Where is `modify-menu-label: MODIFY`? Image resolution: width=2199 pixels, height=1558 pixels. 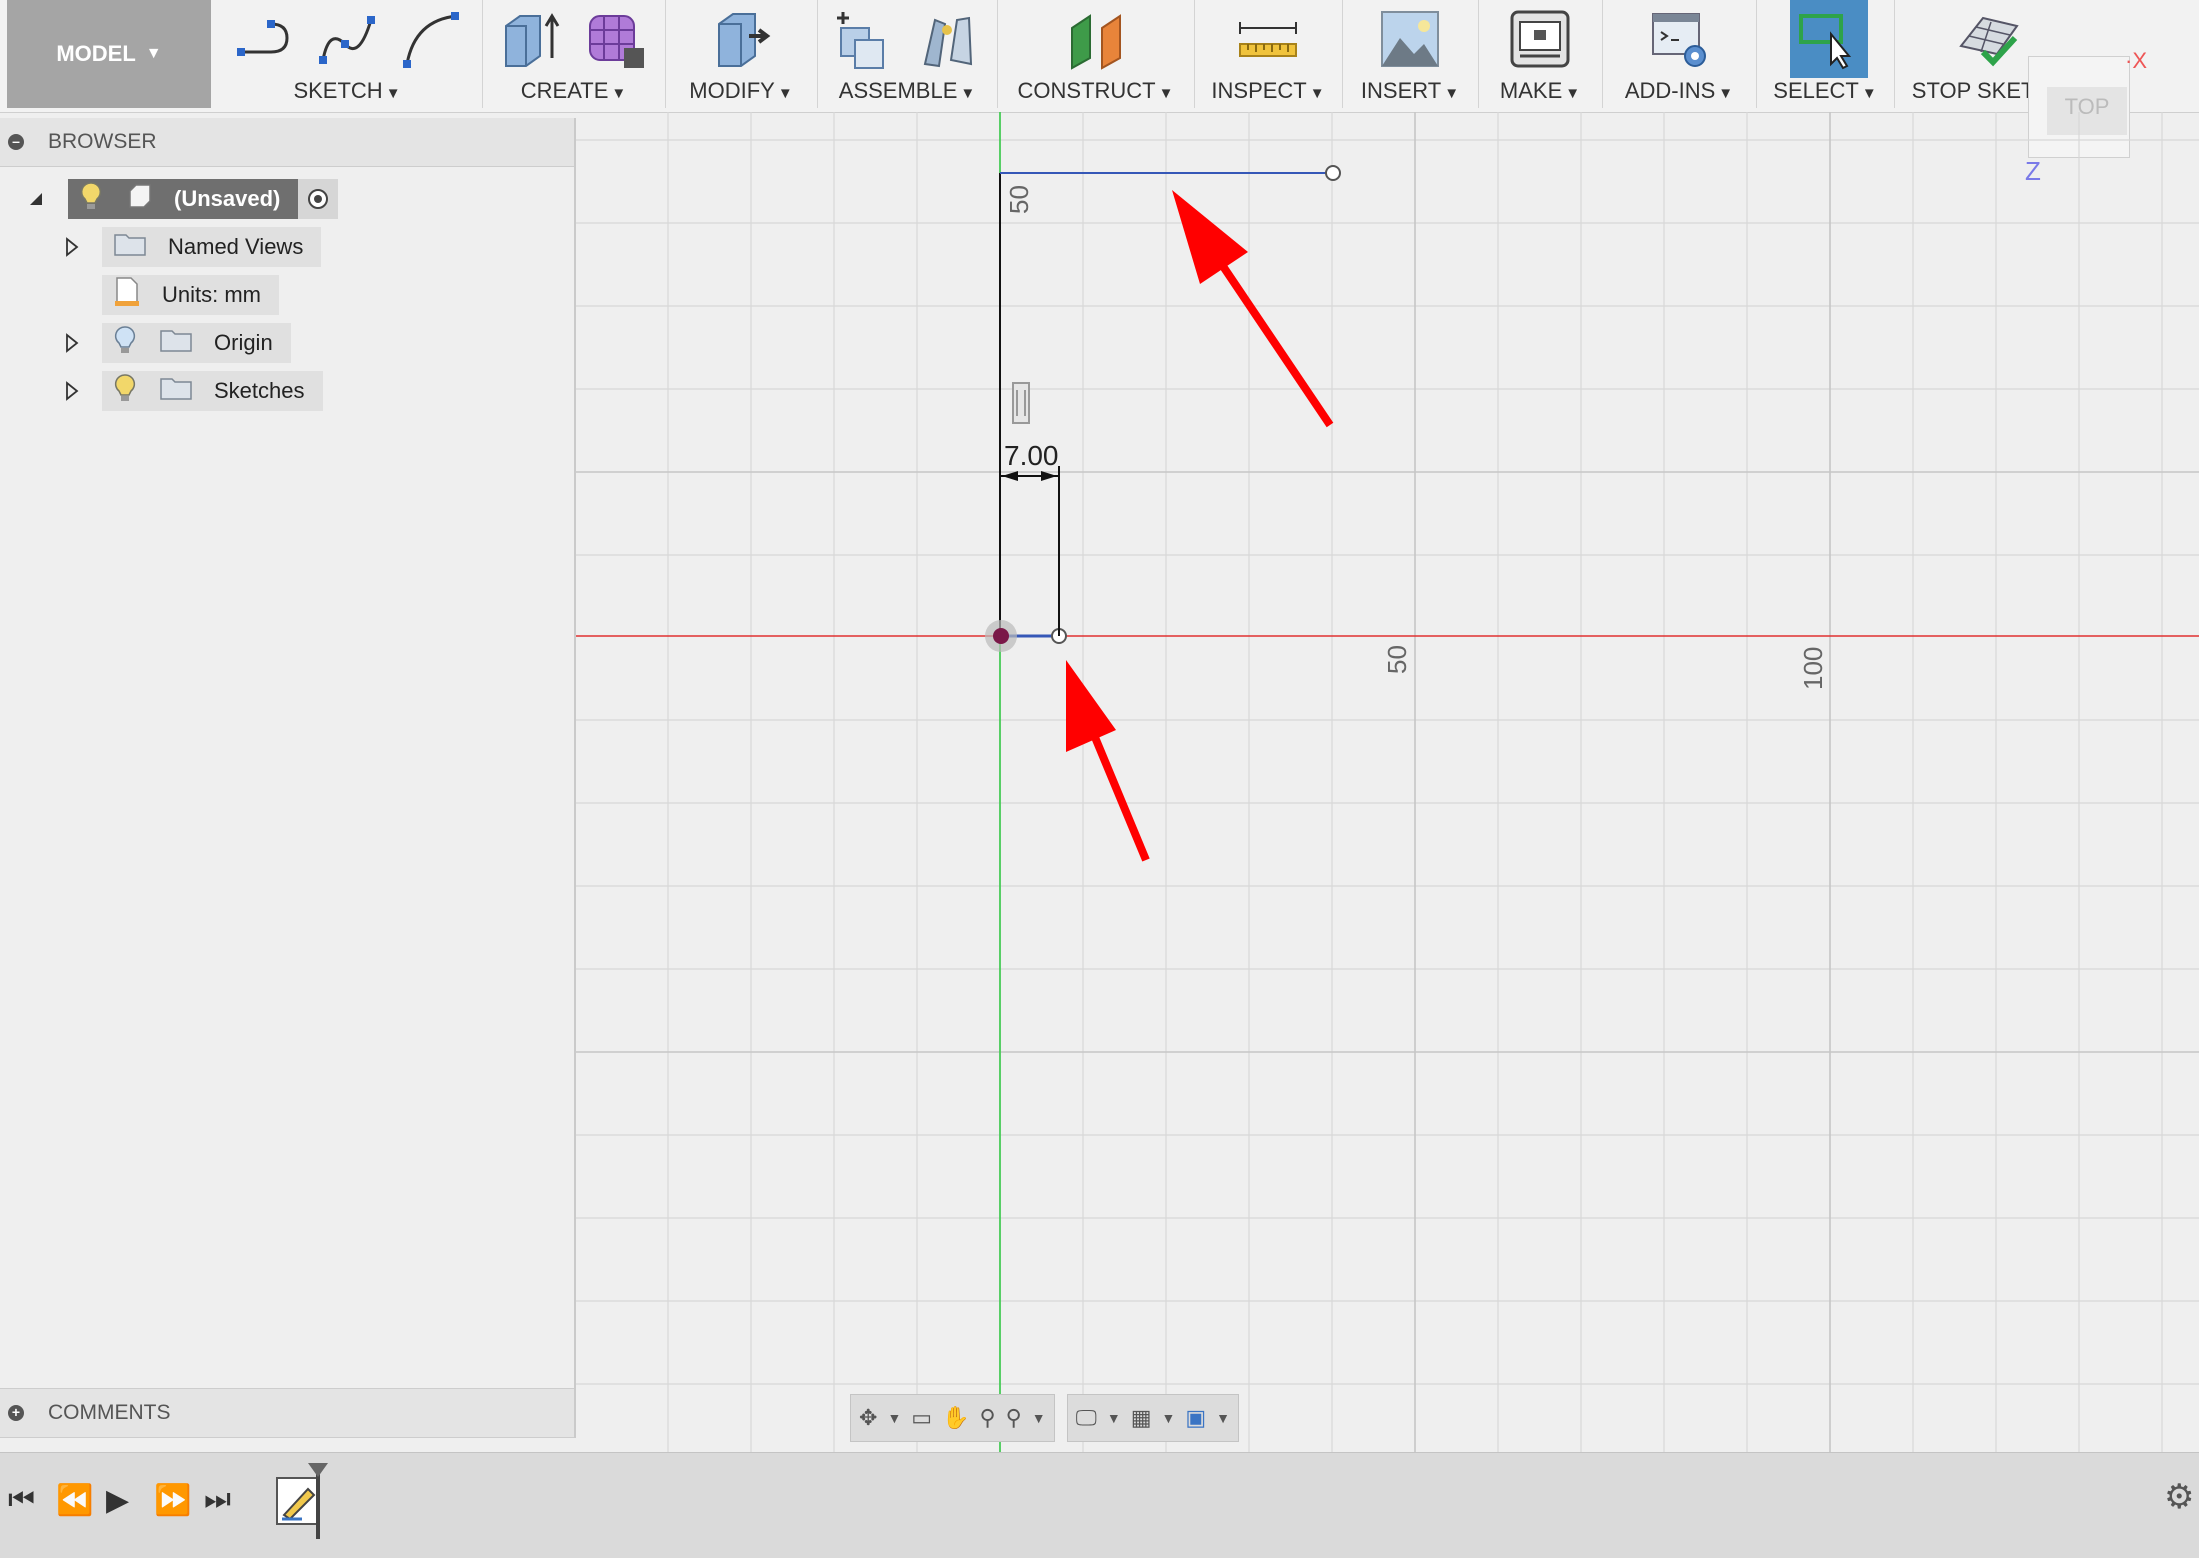
modify-menu-label: MODIFY is located at coordinates (732, 90).